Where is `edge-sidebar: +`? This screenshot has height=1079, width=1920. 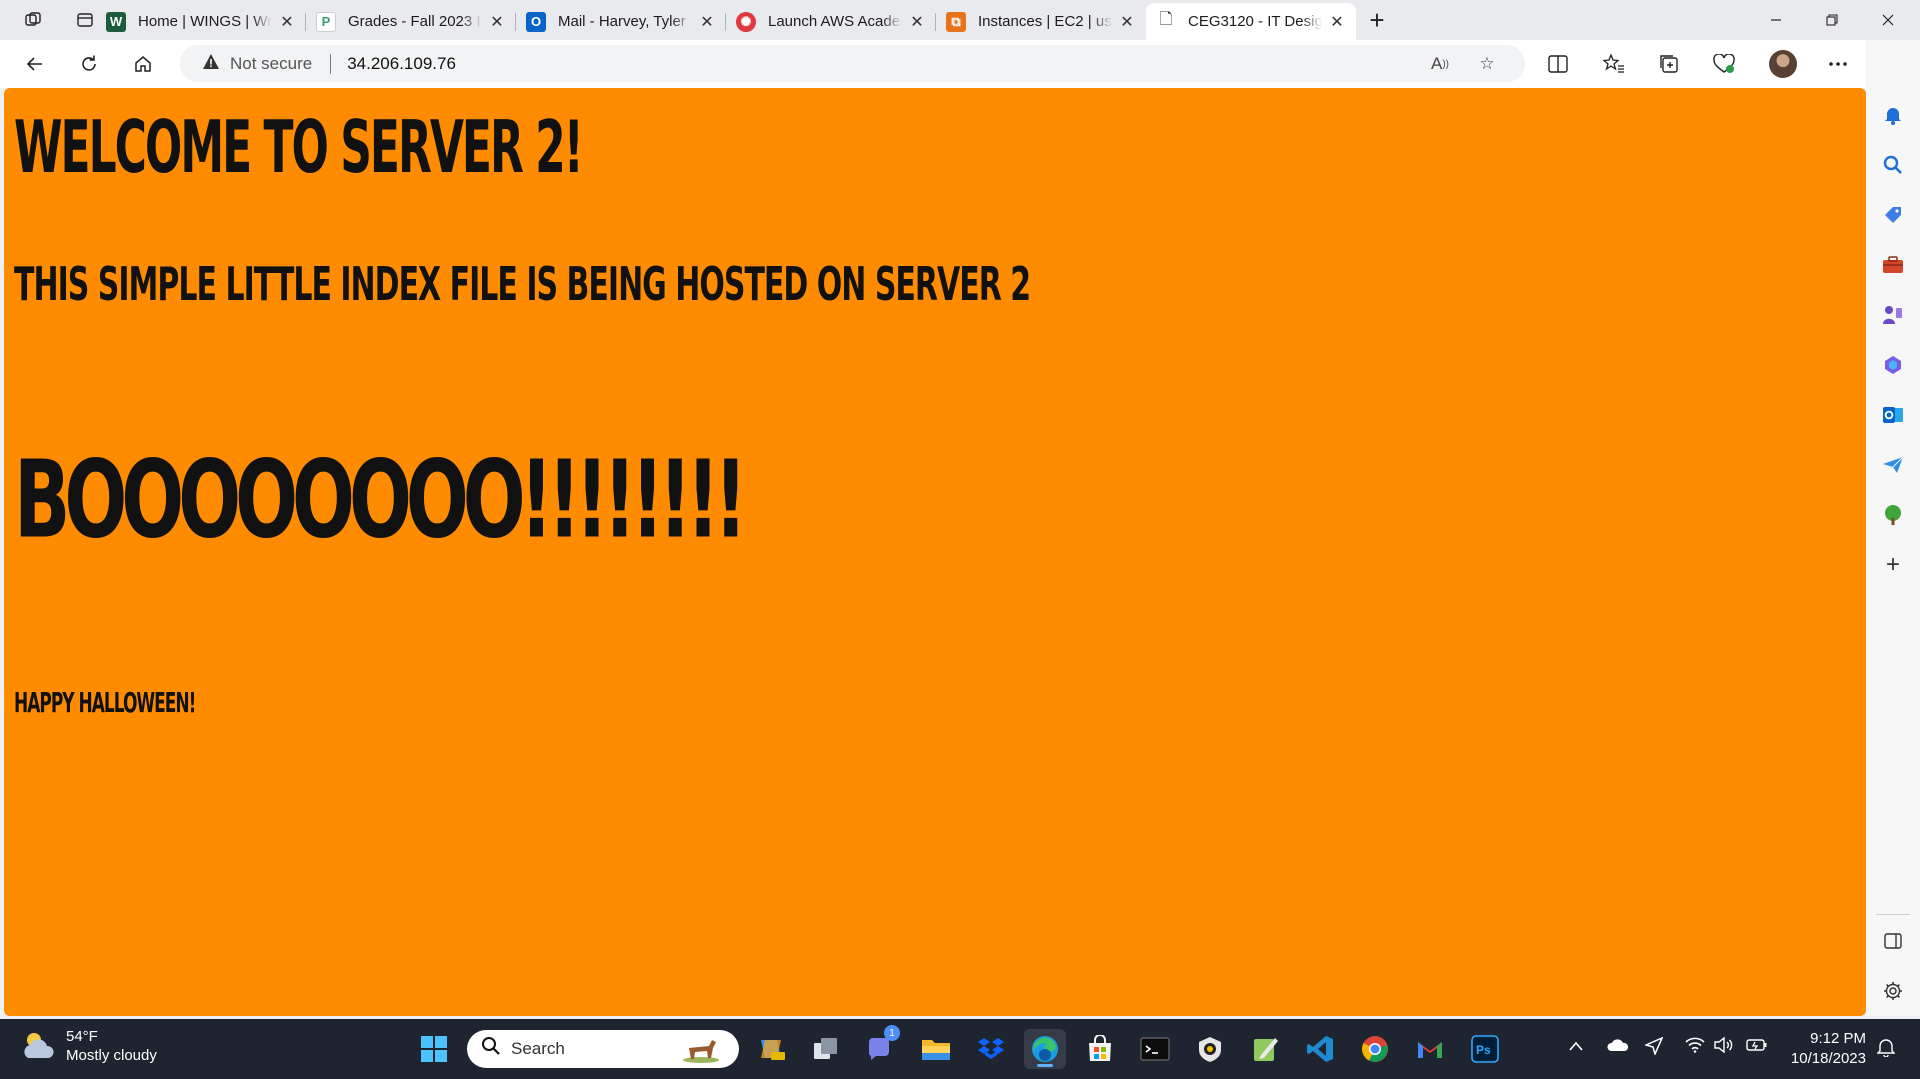
edge-sidebar: + is located at coordinates (1893, 528).